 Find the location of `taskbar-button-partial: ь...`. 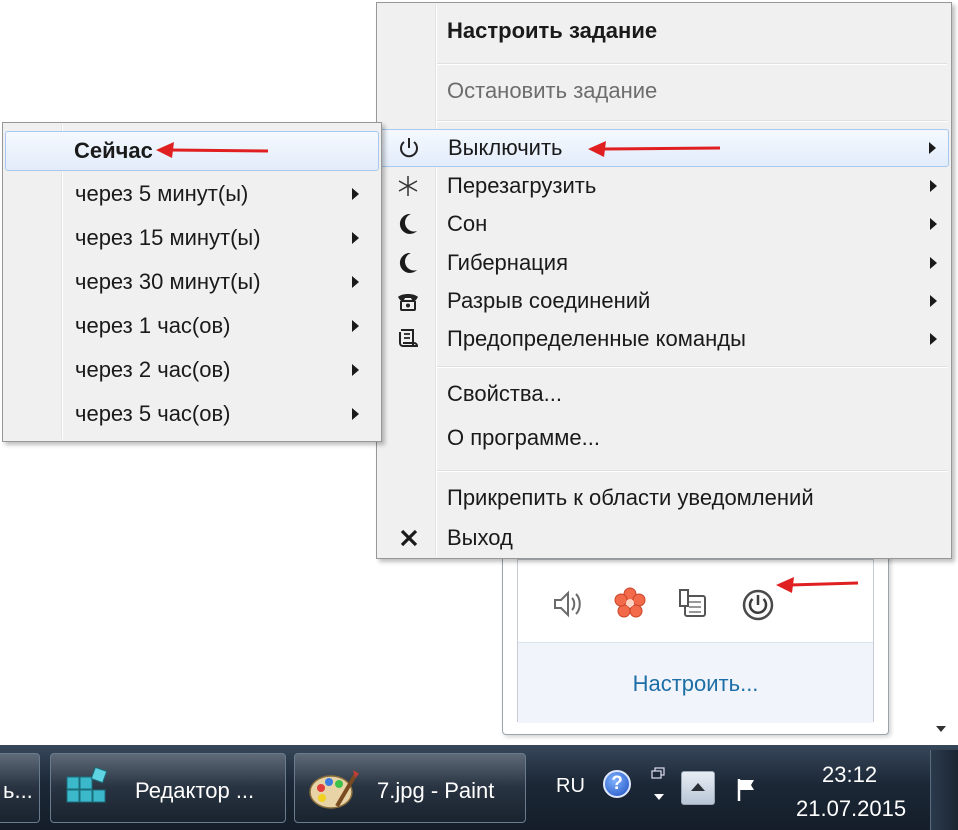

taskbar-button-partial: ь... is located at coordinates (20, 788).